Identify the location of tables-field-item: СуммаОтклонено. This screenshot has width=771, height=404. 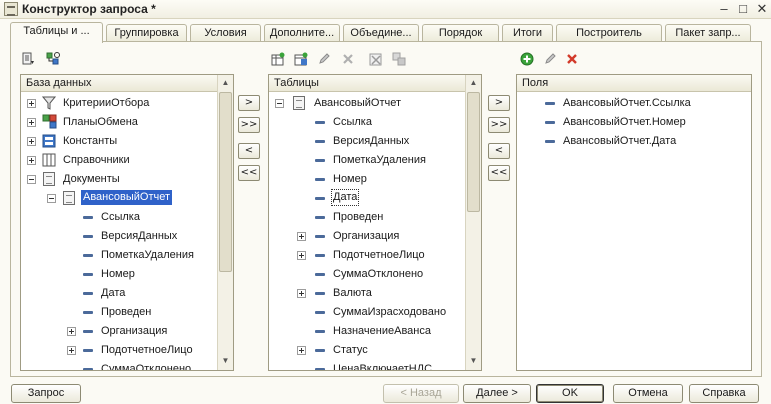
(369, 274).